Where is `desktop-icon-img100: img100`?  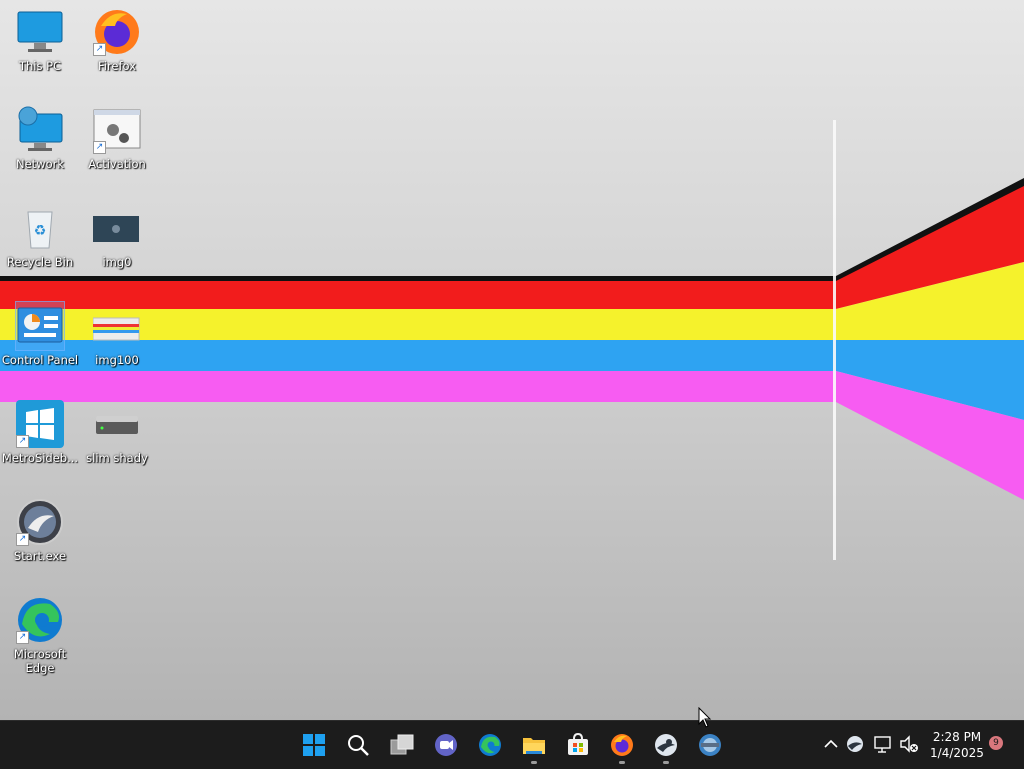
desktop-icon-img100: img100 is located at coordinates (117, 340).